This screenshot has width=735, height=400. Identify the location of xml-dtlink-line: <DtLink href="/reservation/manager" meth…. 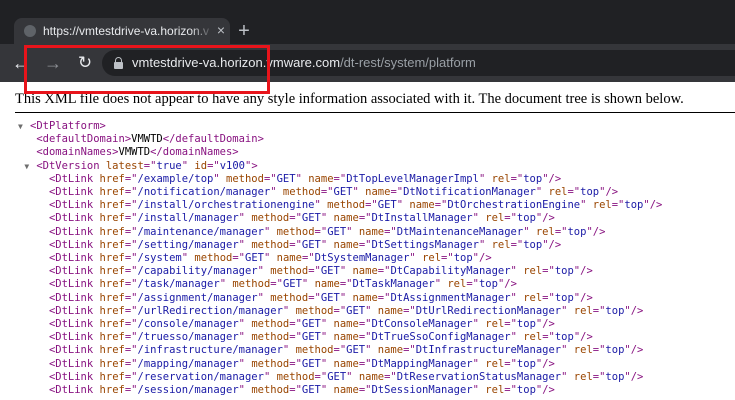
(346, 376).